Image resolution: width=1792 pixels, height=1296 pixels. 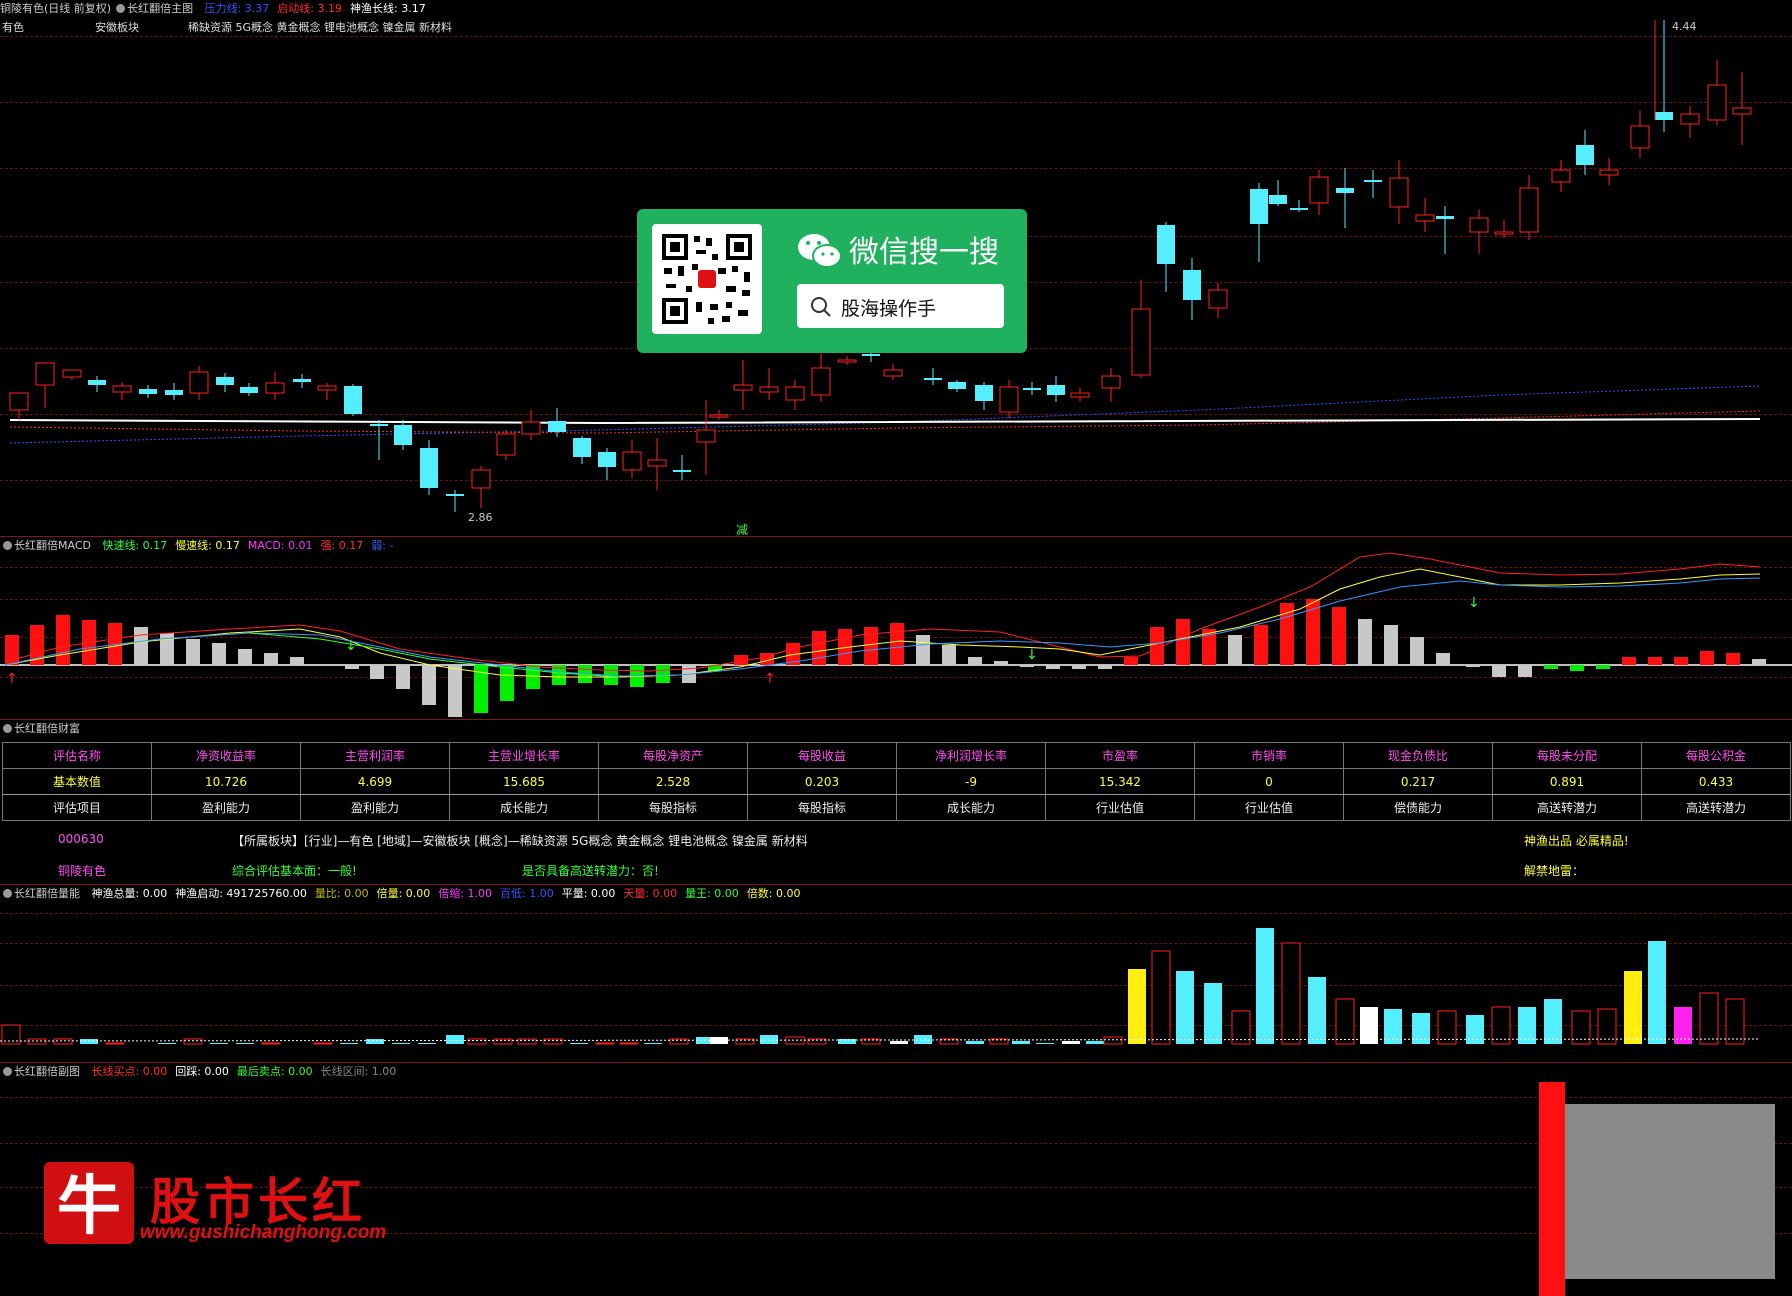 I want to click on sub-name: 长红翻倍副图, so click(x=47, y=1071).